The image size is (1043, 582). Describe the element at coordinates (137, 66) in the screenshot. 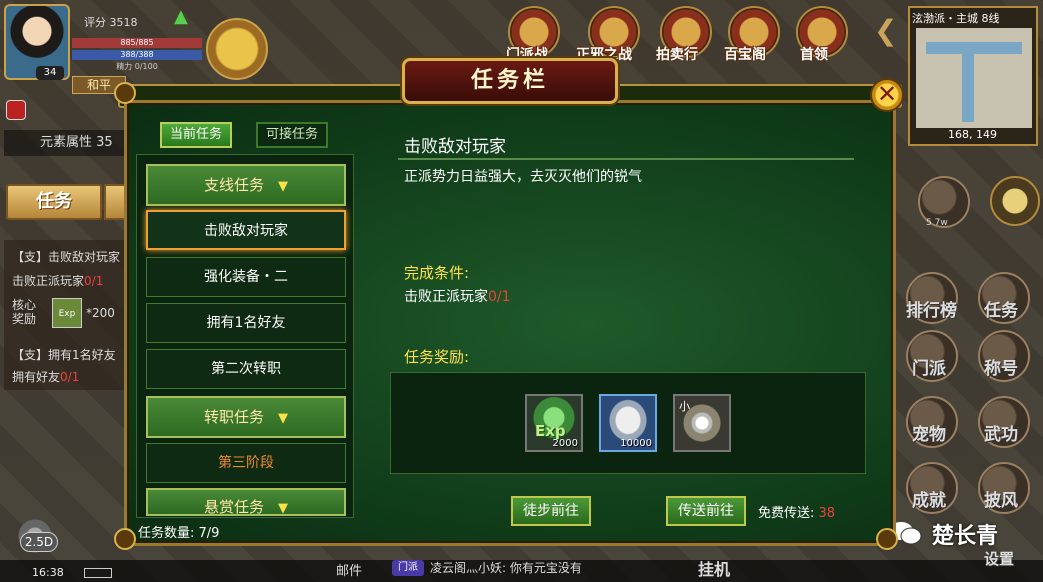

I see `stamina-text: 精力 0/100` at that location.